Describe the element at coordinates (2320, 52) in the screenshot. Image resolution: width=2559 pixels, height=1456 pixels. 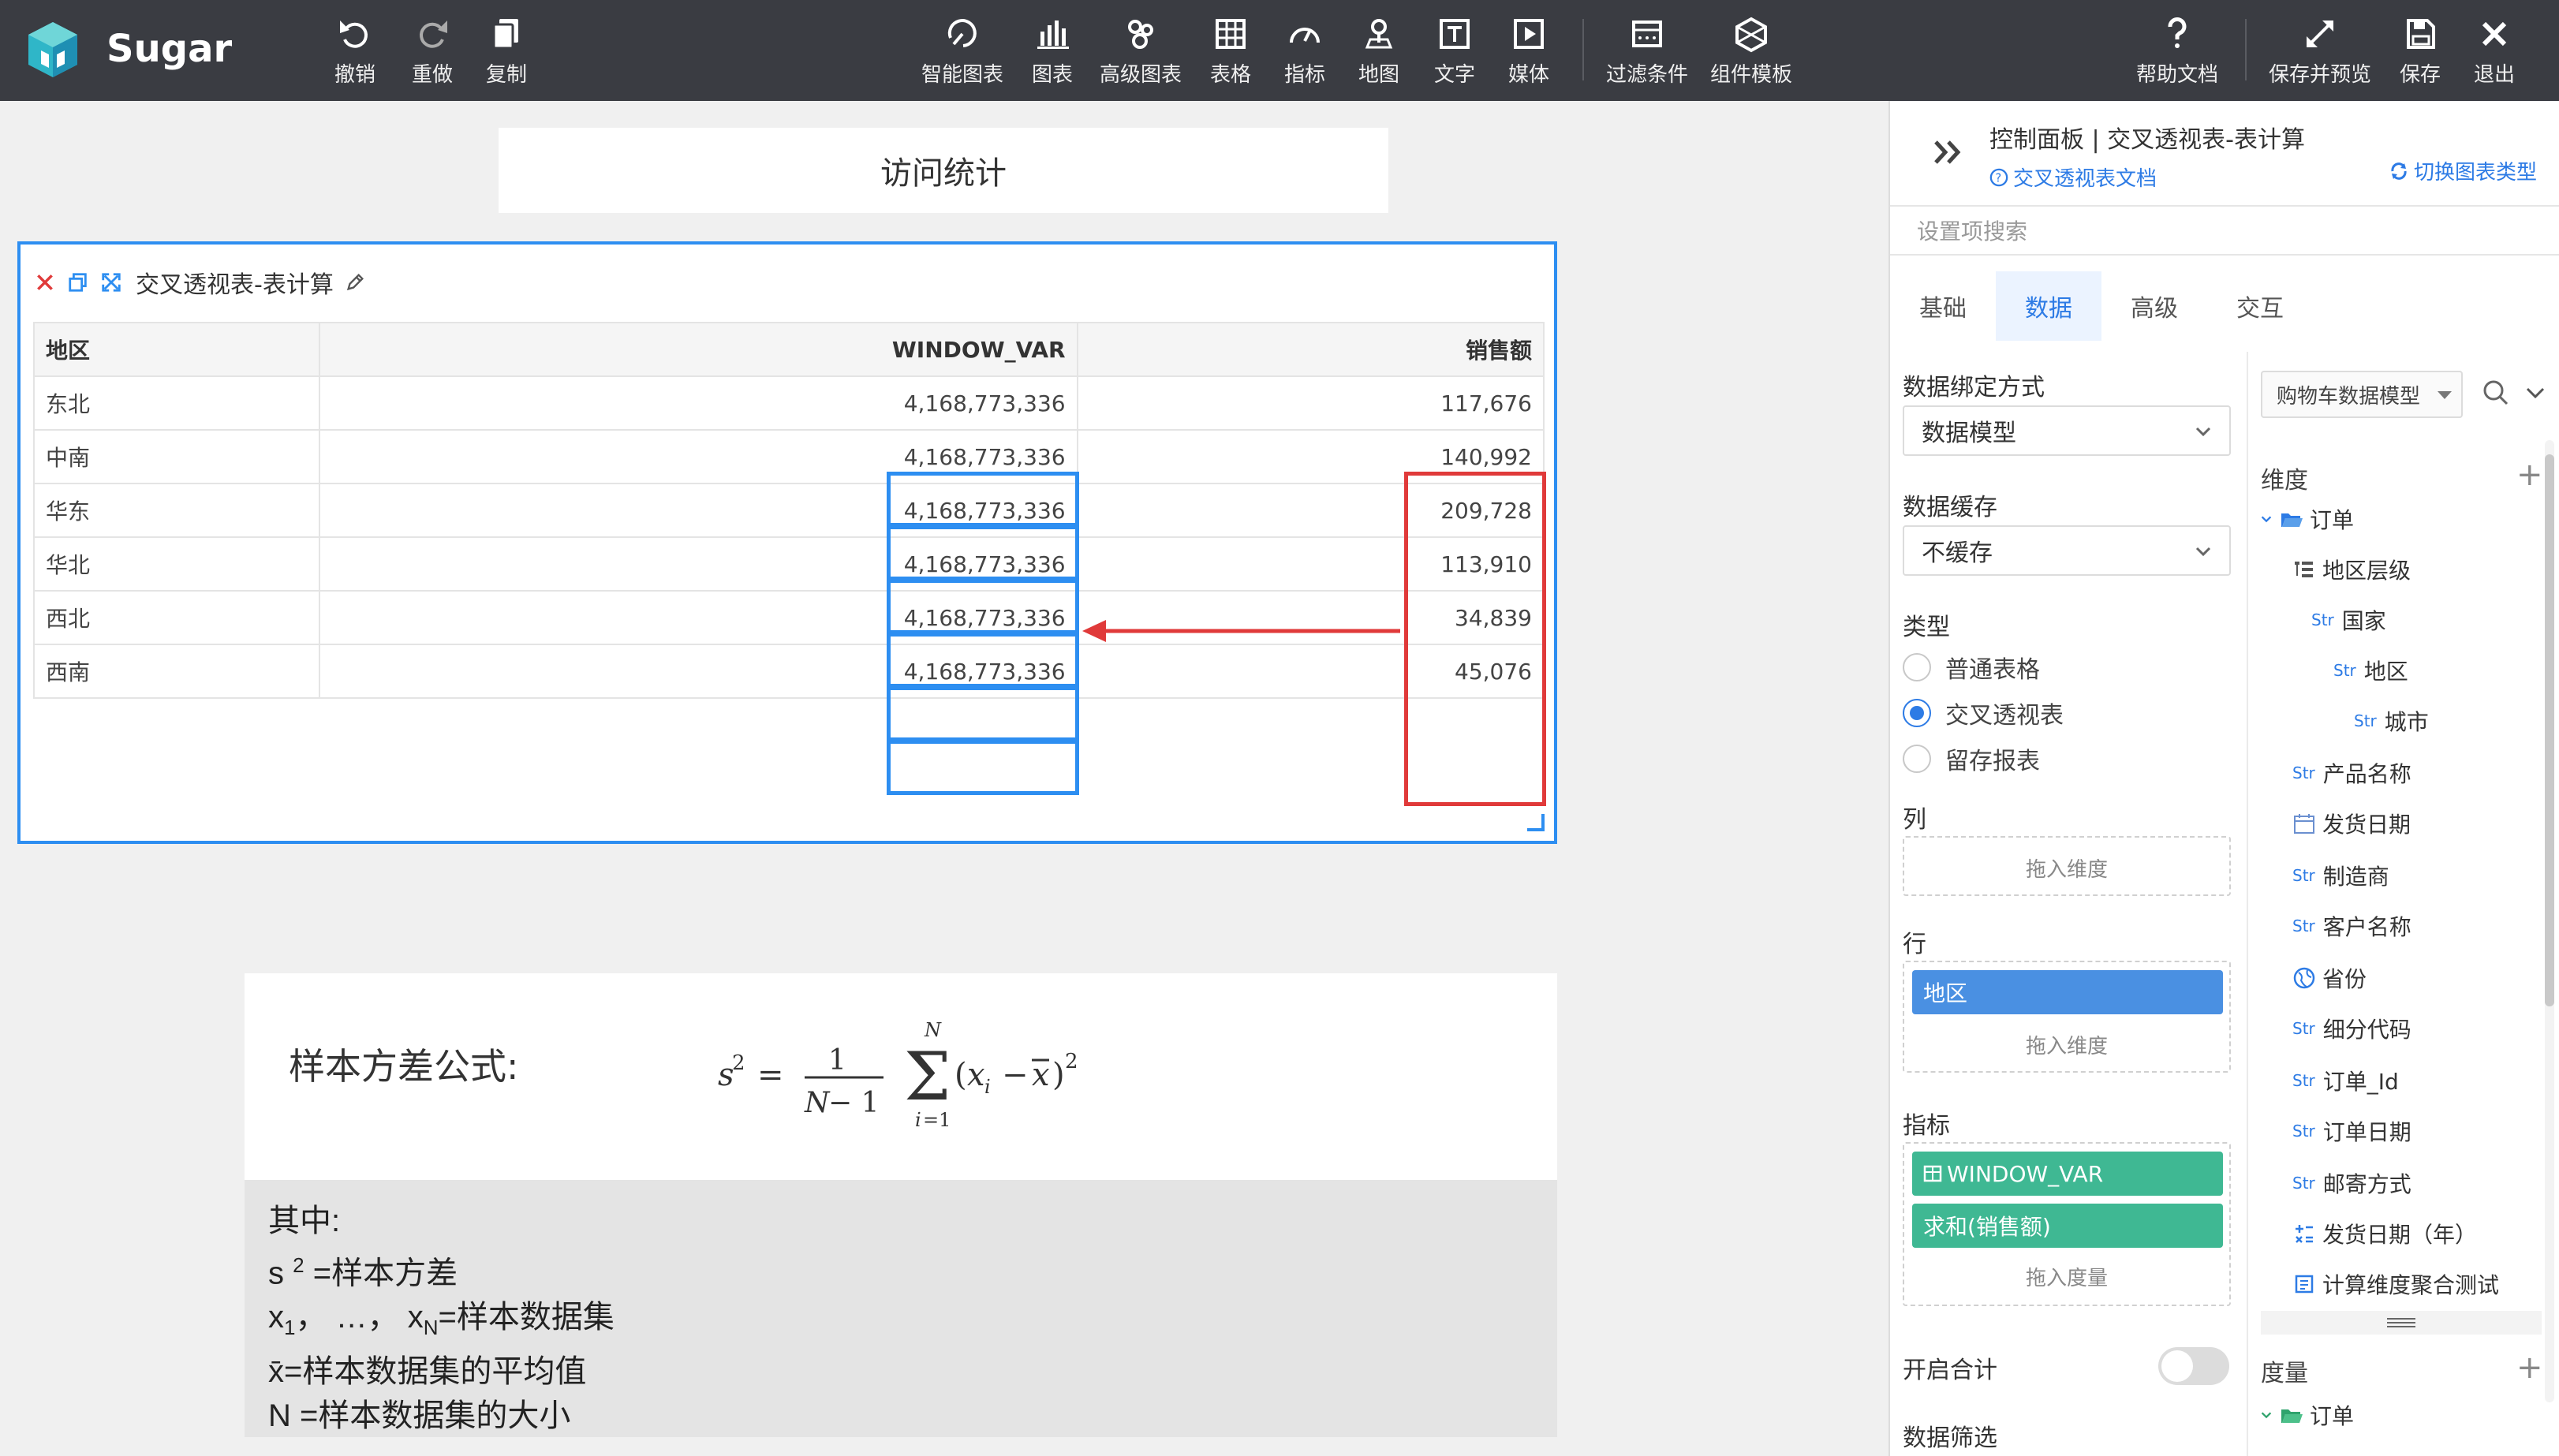
I see `save-preview-button: 保存并预览` at that location.